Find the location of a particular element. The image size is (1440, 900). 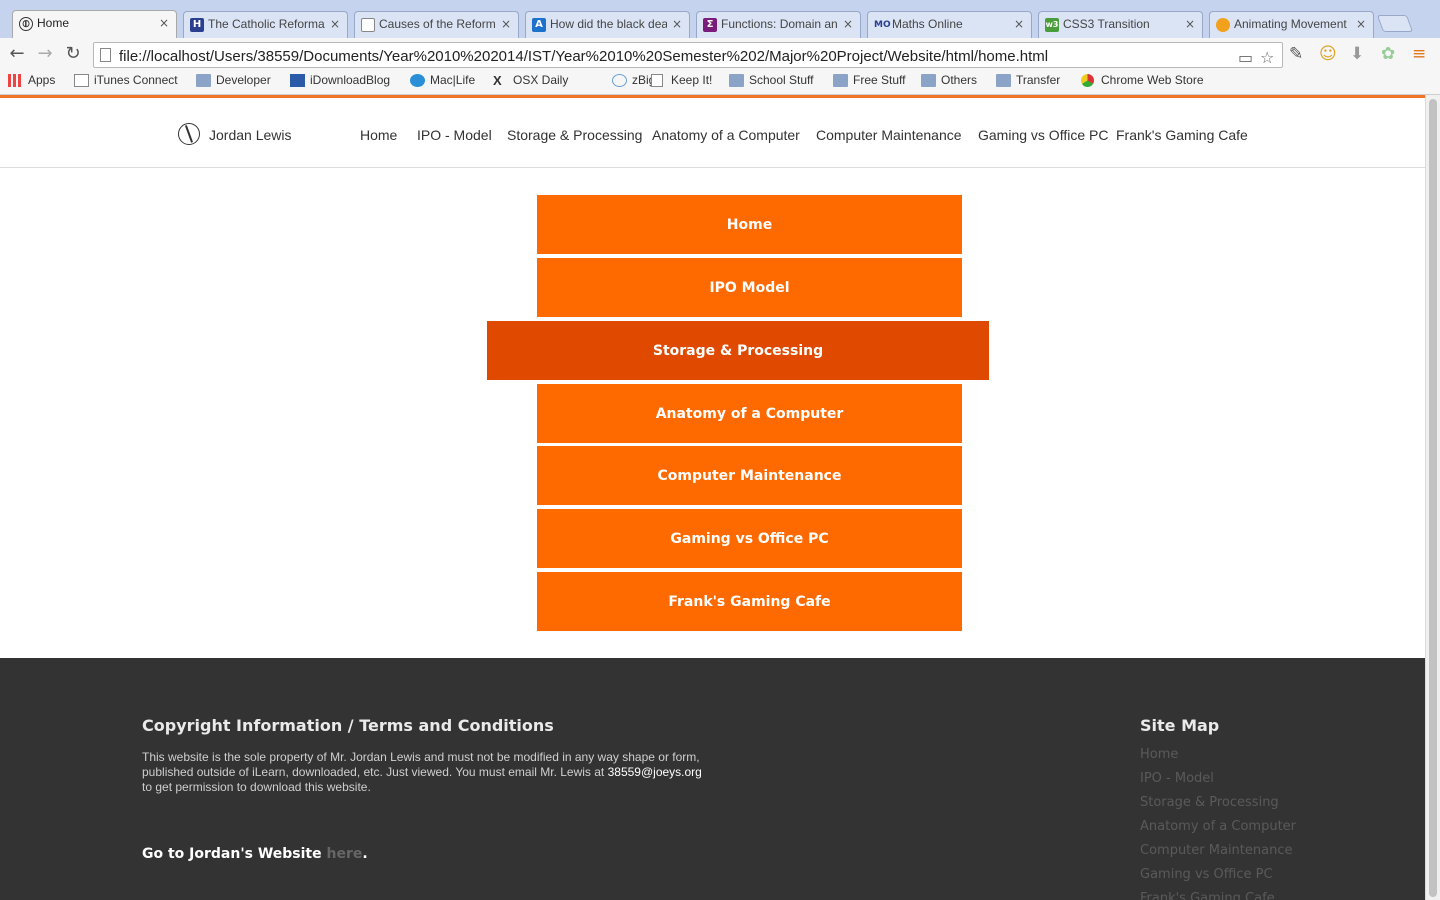

tab-label: Causes of the Reformation is located at coordinates (437, 24).